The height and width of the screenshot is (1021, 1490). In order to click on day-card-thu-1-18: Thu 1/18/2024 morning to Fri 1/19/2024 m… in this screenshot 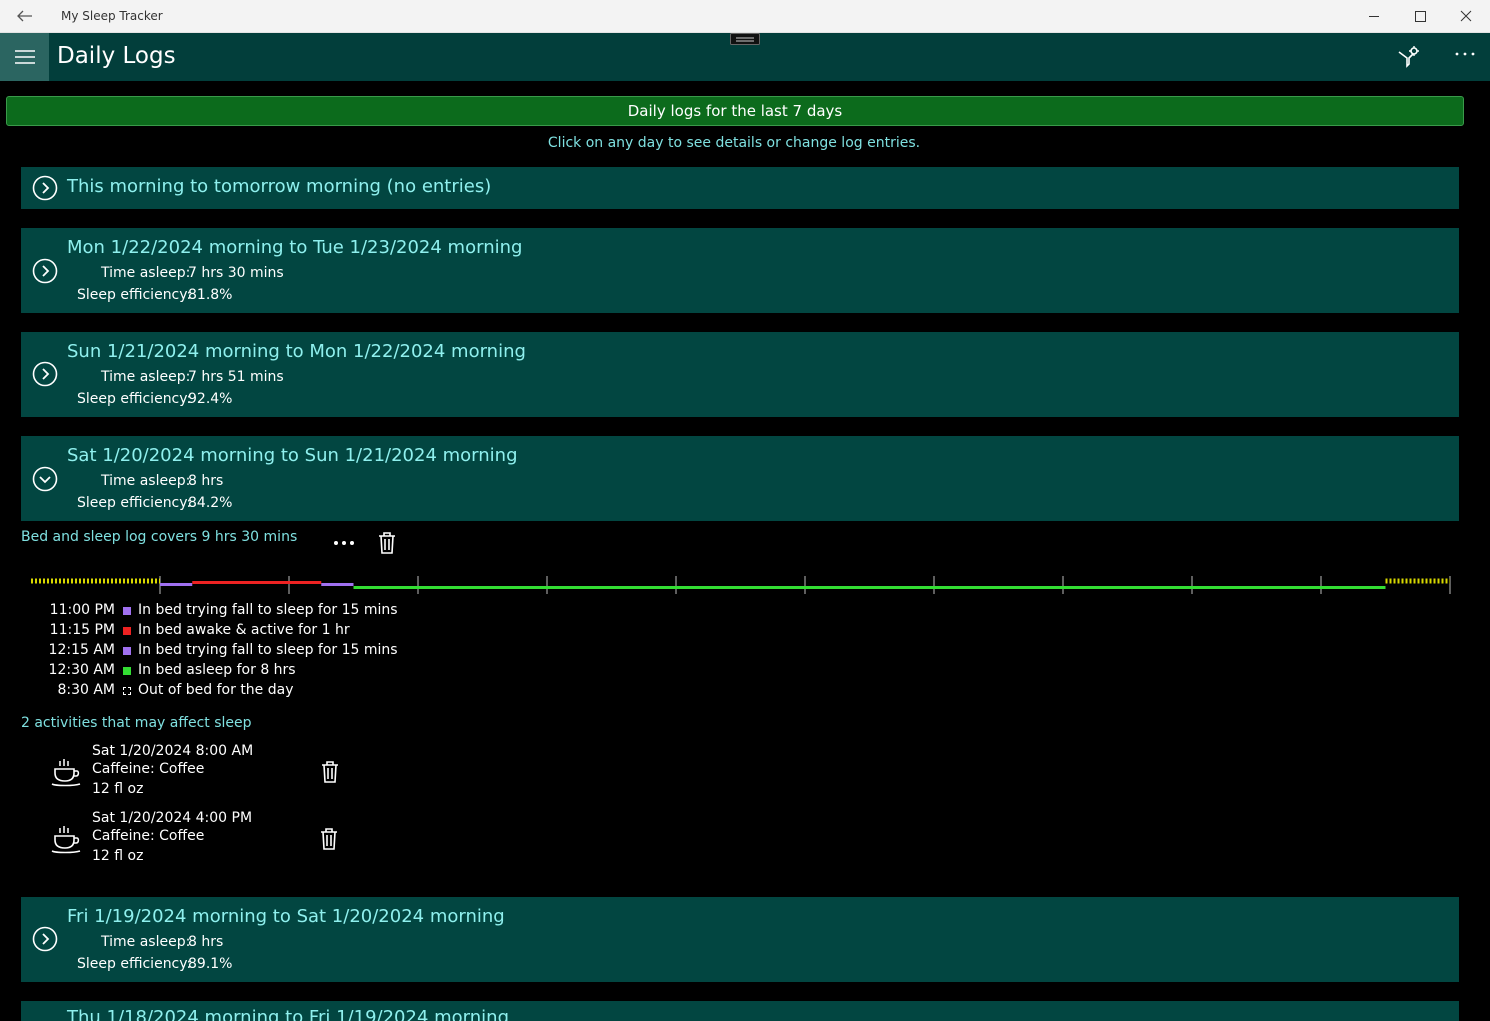, I will do `click(740, 1011)`.